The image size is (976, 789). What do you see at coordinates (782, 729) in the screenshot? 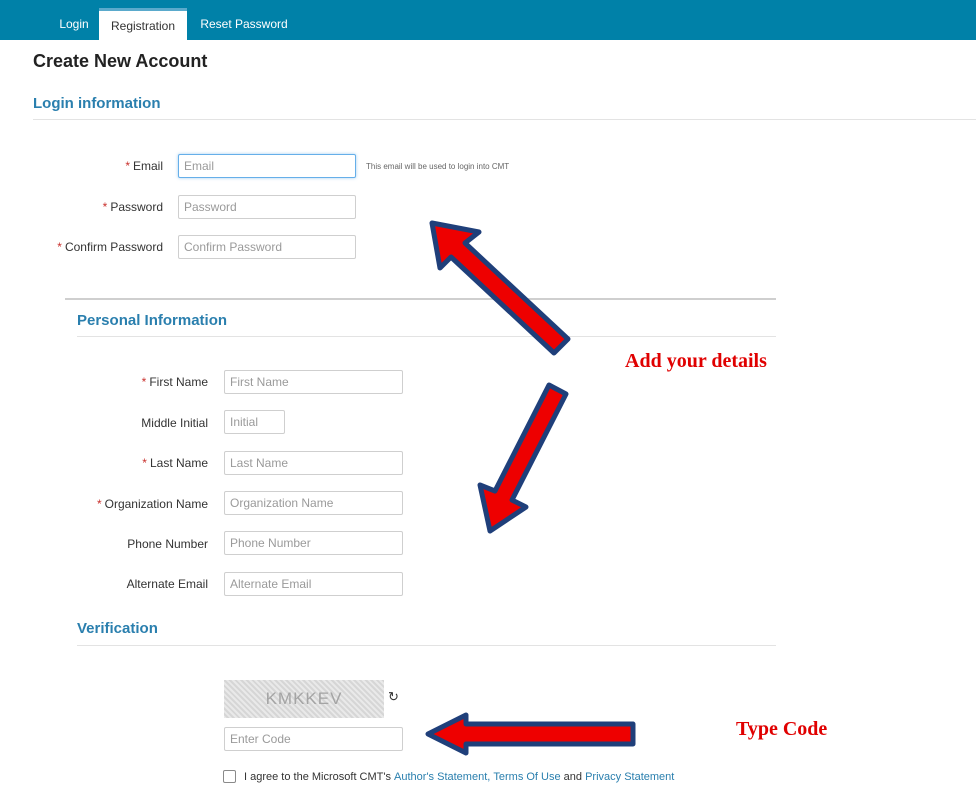
I see `annotation-type-code: Type Code` at bounding box center [782, 729].